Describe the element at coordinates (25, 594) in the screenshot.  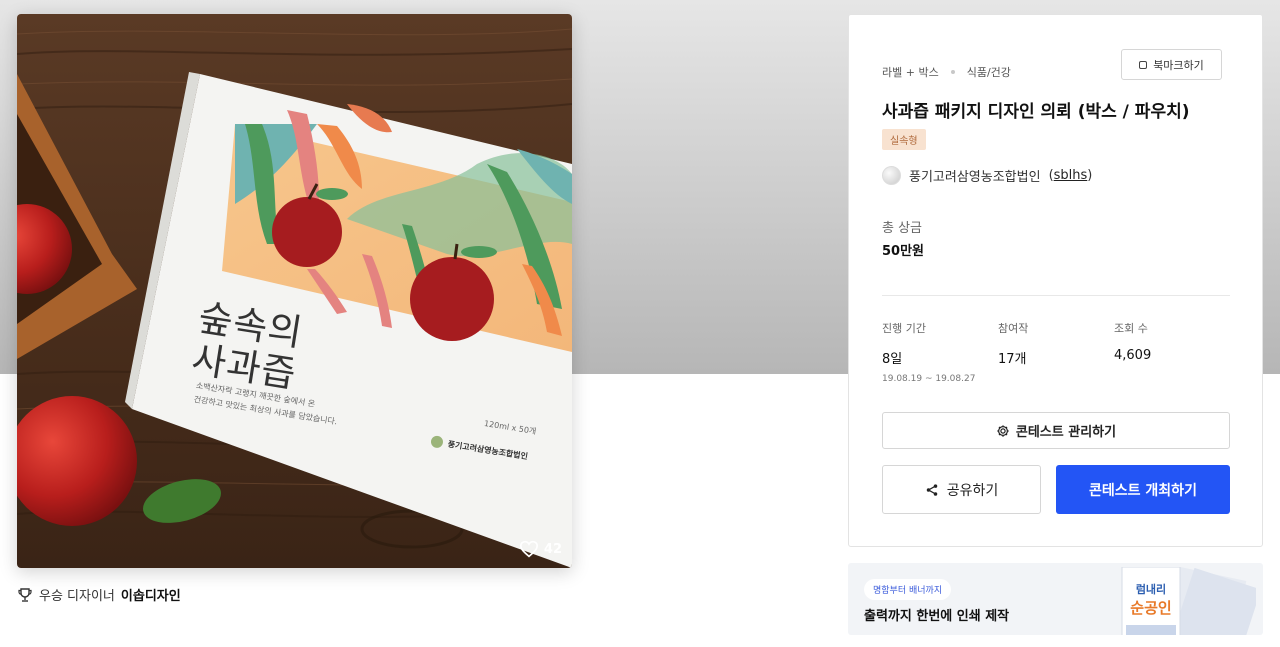
I see `trophy-icon` at that location.